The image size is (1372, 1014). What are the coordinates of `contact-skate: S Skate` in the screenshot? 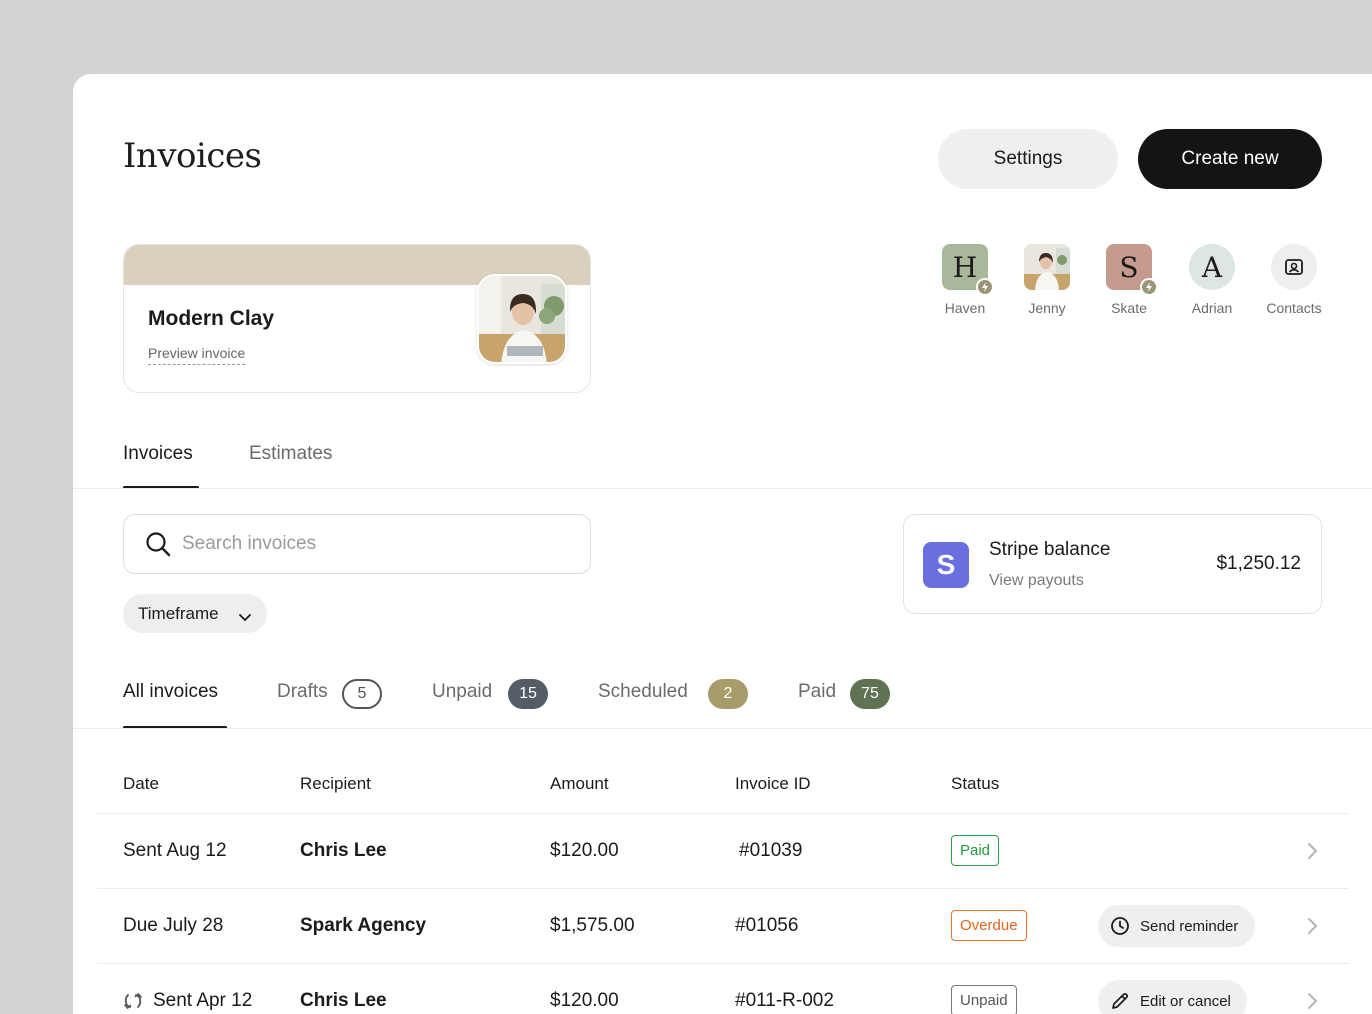 It's located at (1129, 280).